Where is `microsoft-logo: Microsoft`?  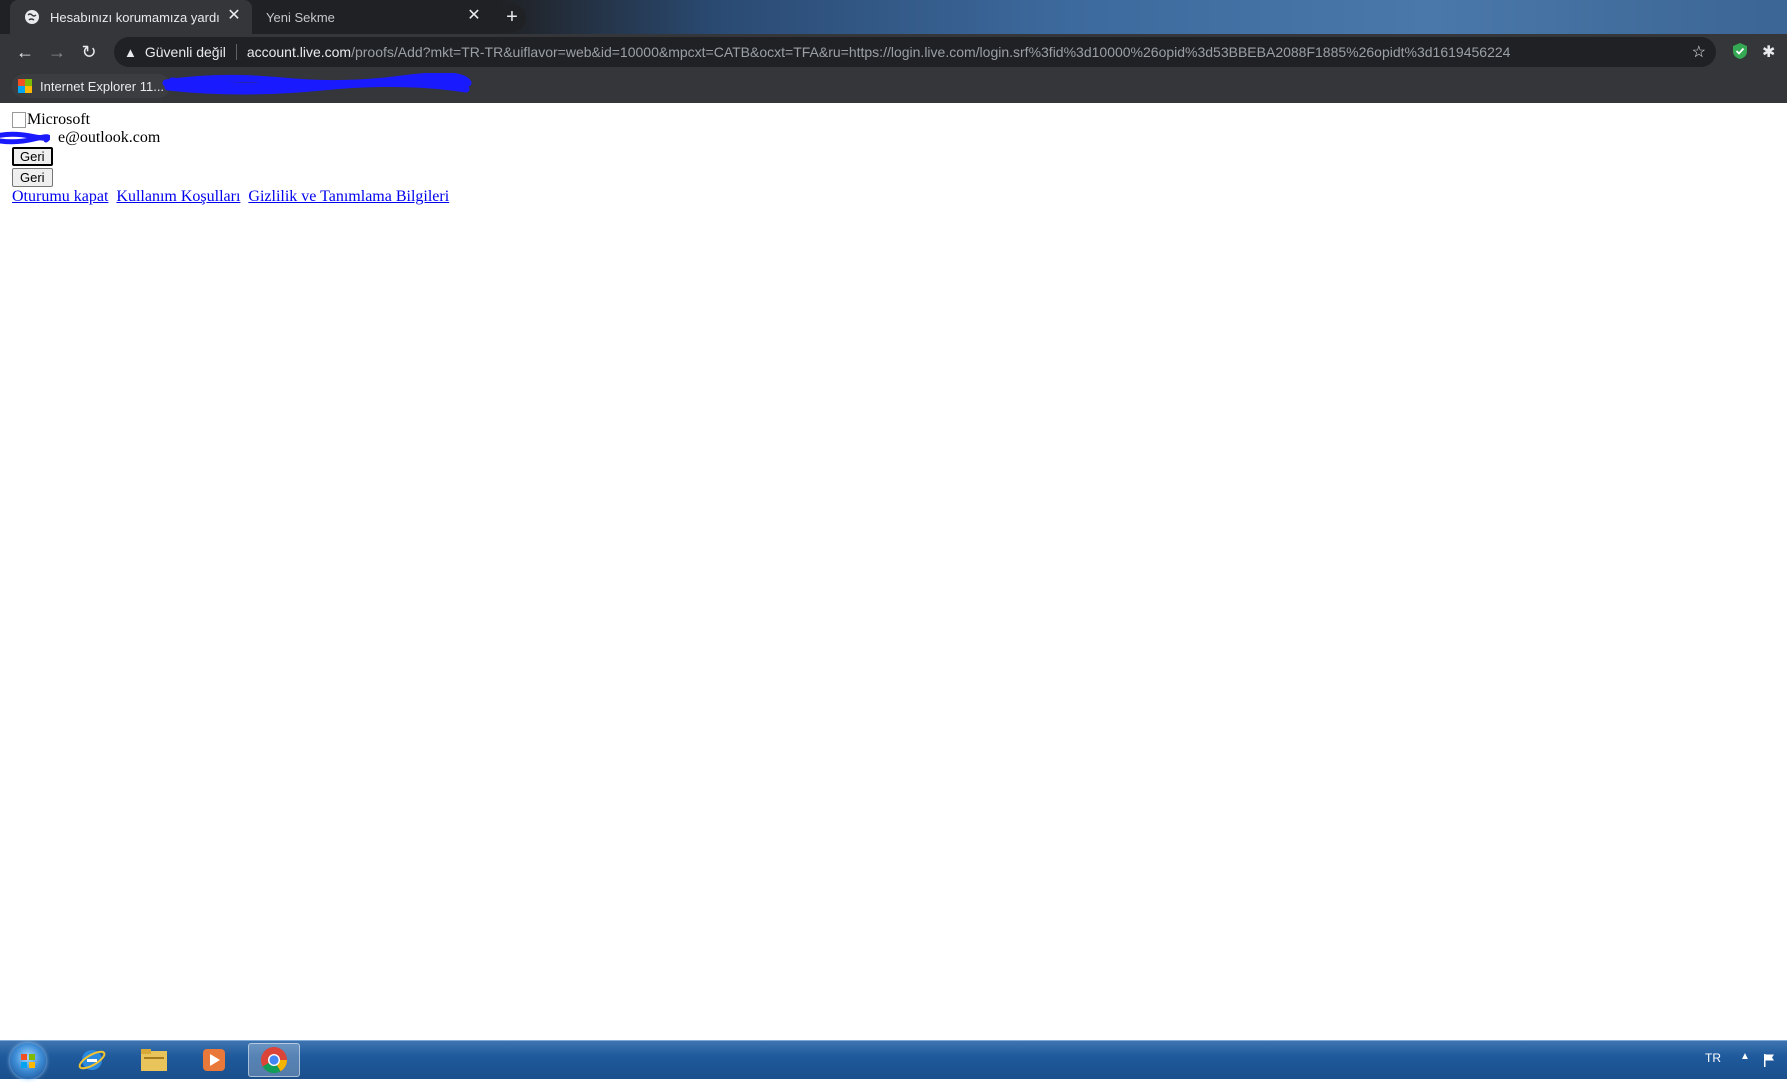
microsoft-logo: Microsoft is located at coordinates (51, 120).